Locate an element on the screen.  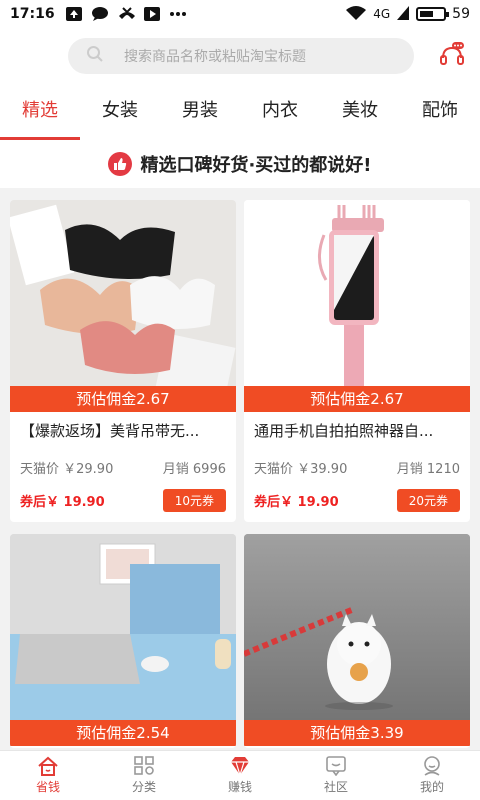
status-right: 4G 59 is located at coordinates (407, 14).